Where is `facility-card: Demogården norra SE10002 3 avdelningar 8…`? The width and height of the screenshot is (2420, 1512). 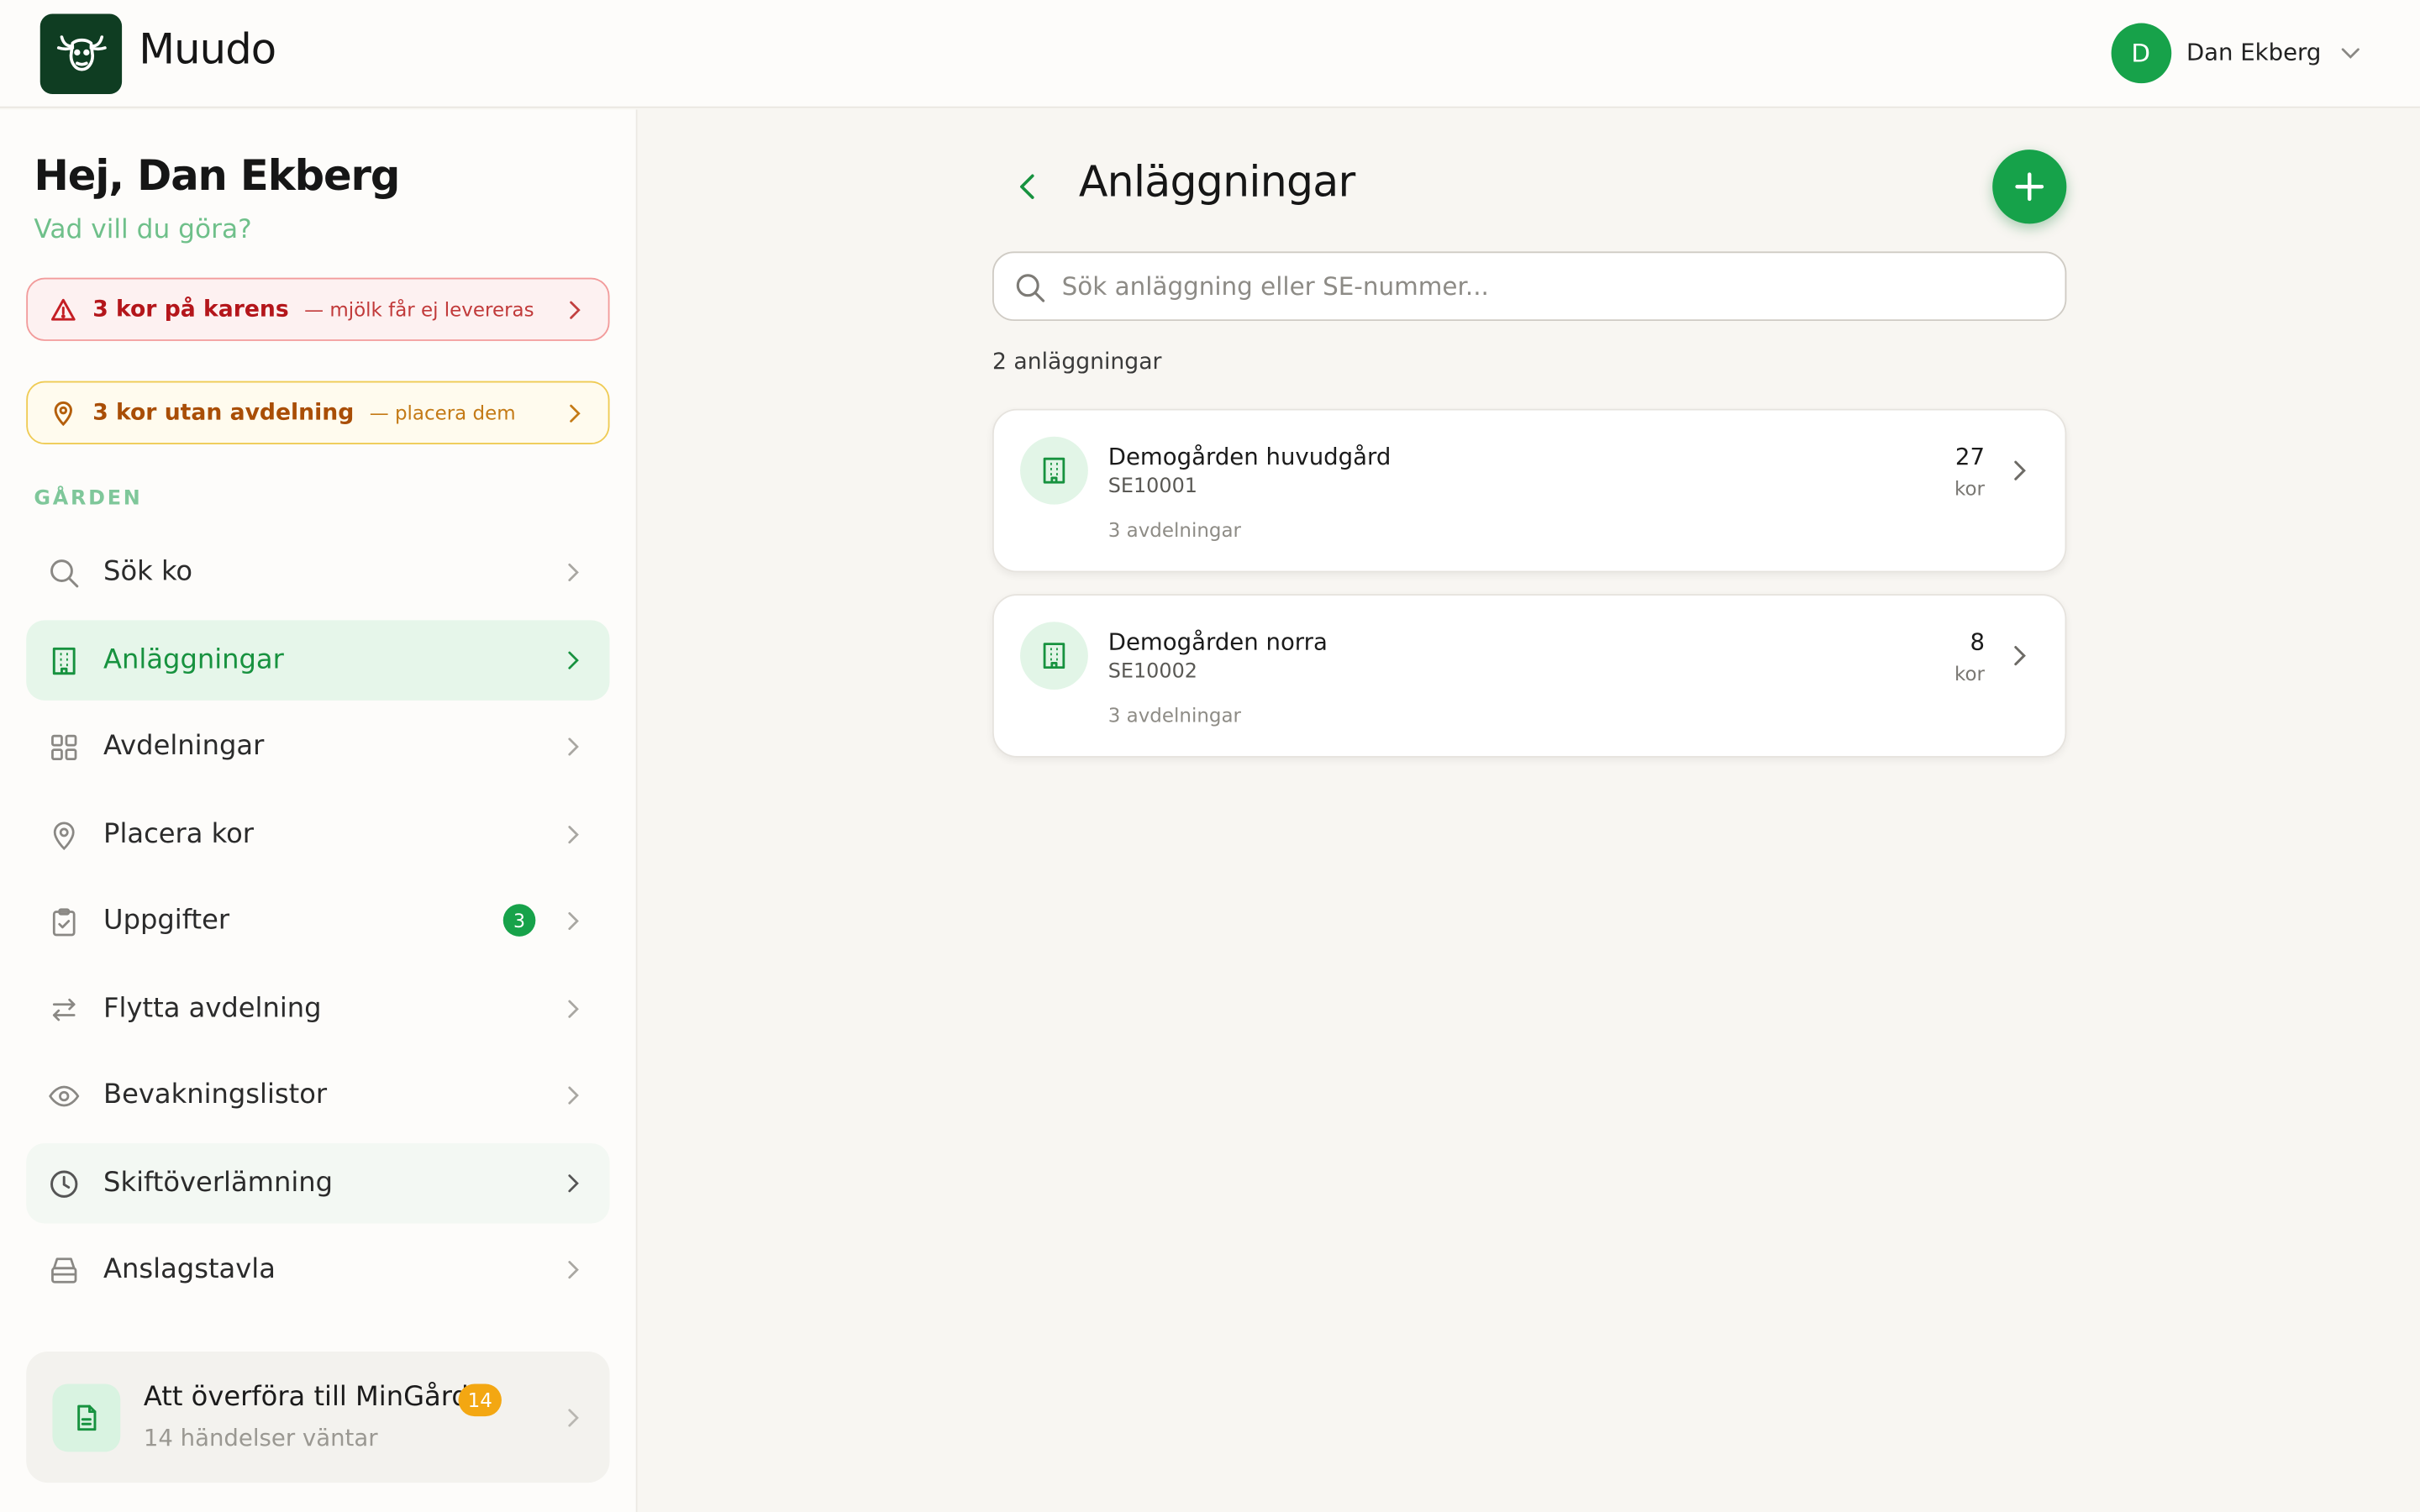
facility-card: Demogården norra SE10002 3 avdelningar 8… is located at coordinates (1529, 676).